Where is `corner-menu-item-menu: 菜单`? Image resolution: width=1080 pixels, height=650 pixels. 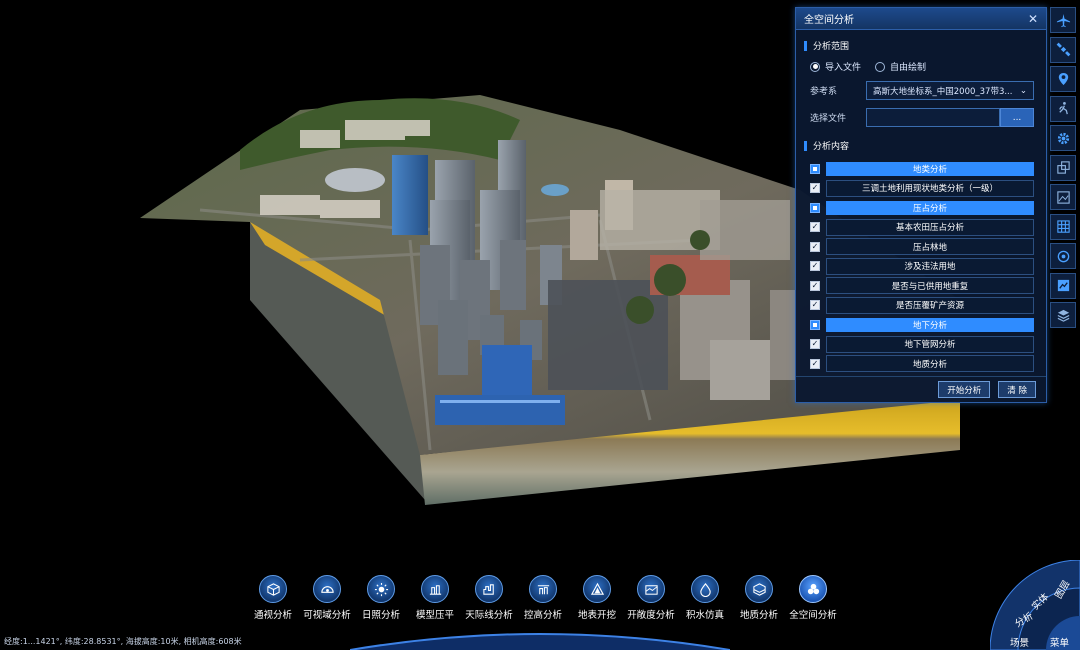
corner-menu-item-menu: 菜单 is located at coordinates (1059, 642).